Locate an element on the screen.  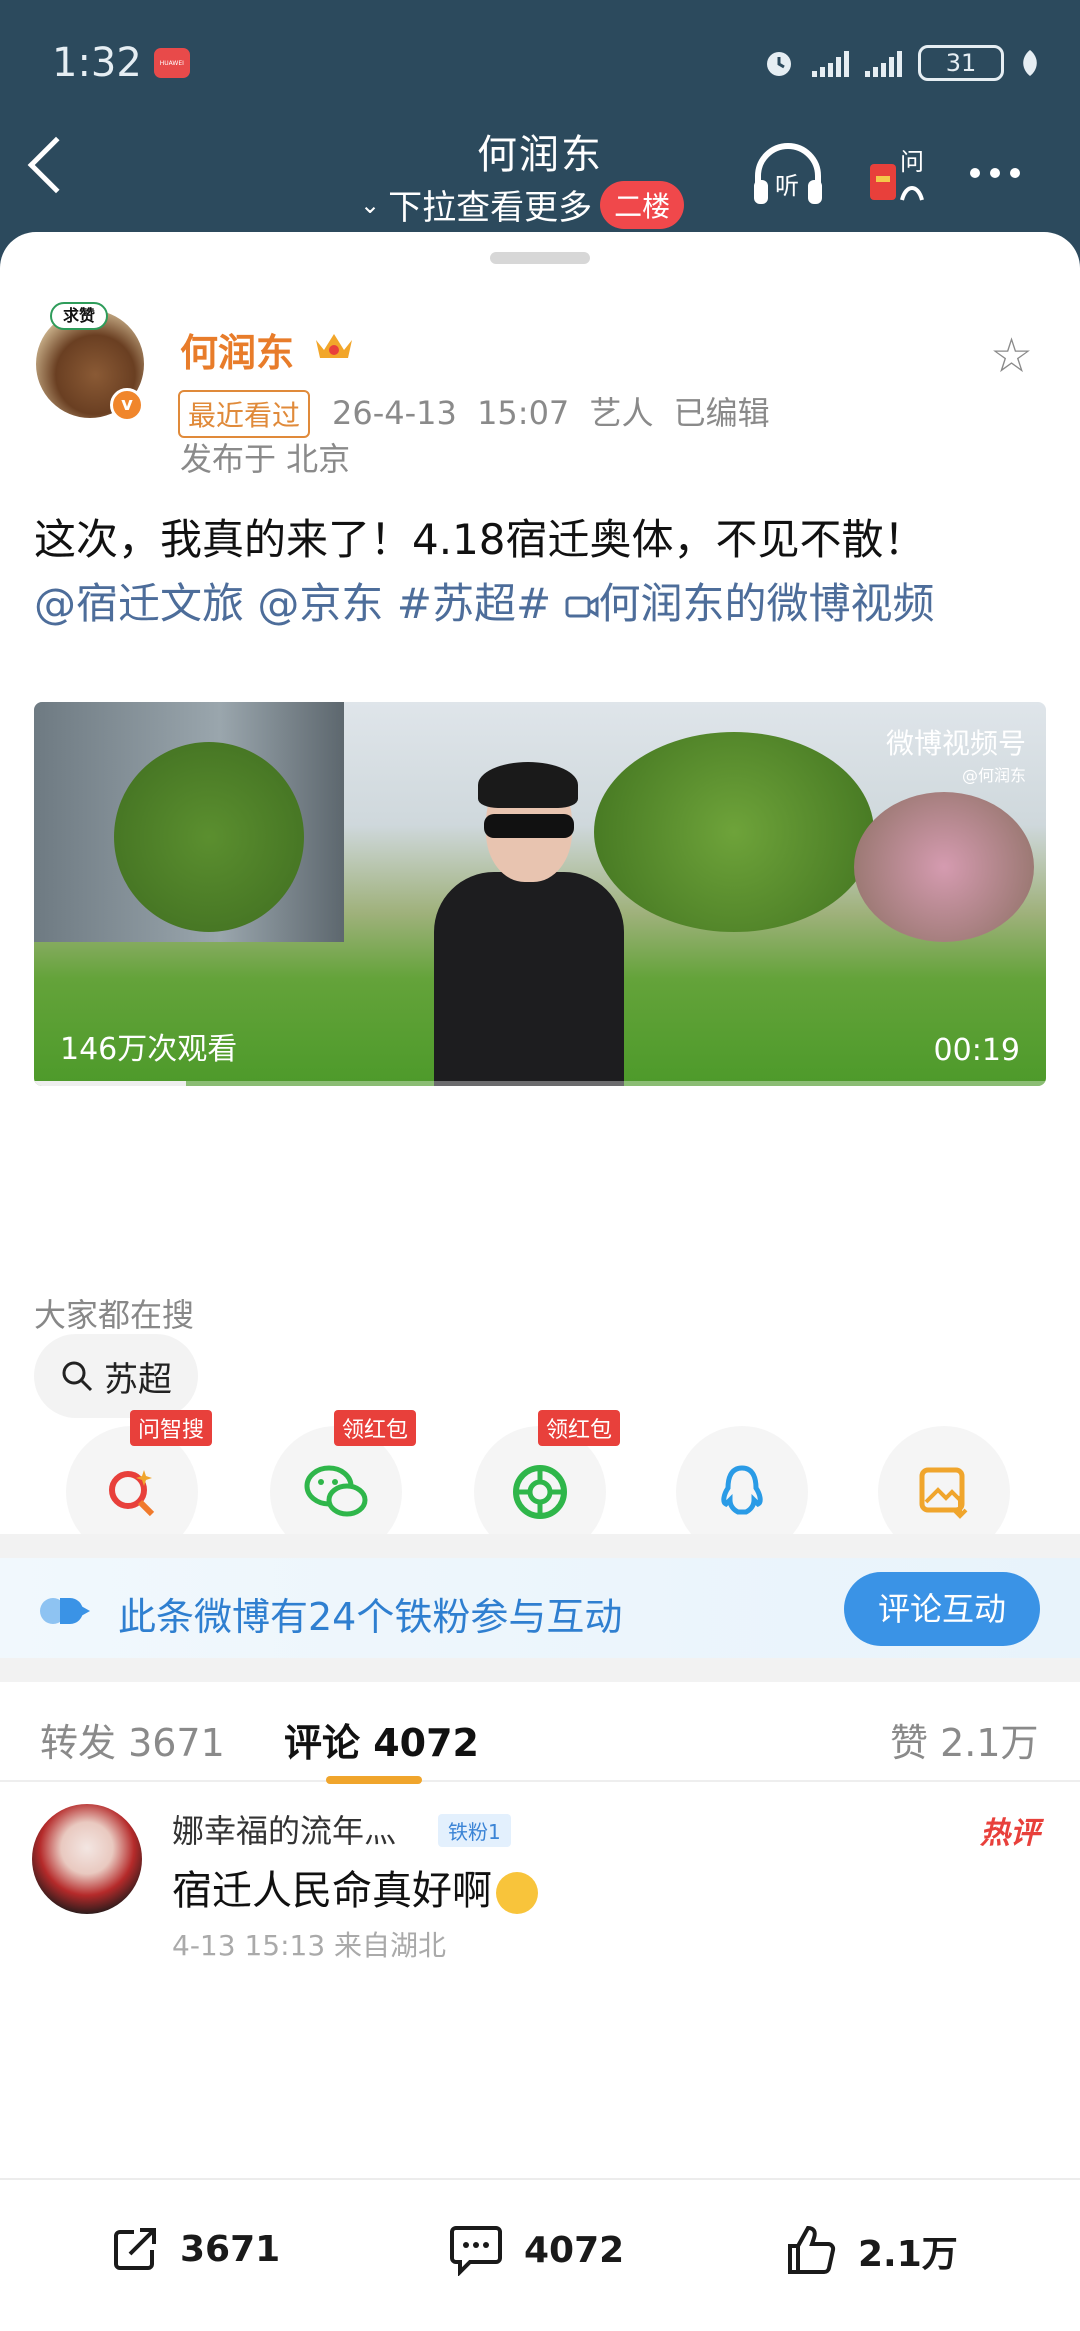
wechat-icon is located at coordinates (336, 1491).